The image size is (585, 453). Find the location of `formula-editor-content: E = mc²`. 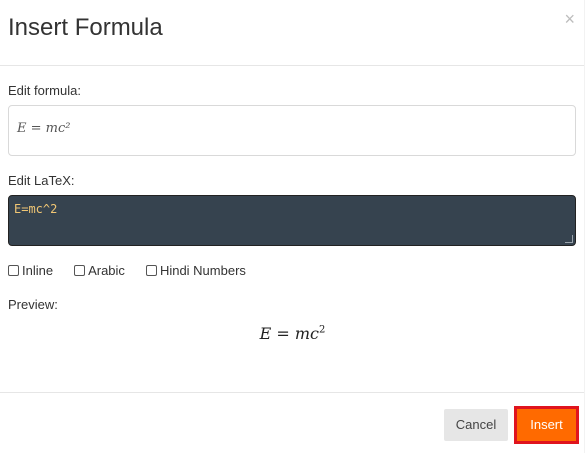

formula-editor-content: E = mc² is located at coordinates (44, 128).